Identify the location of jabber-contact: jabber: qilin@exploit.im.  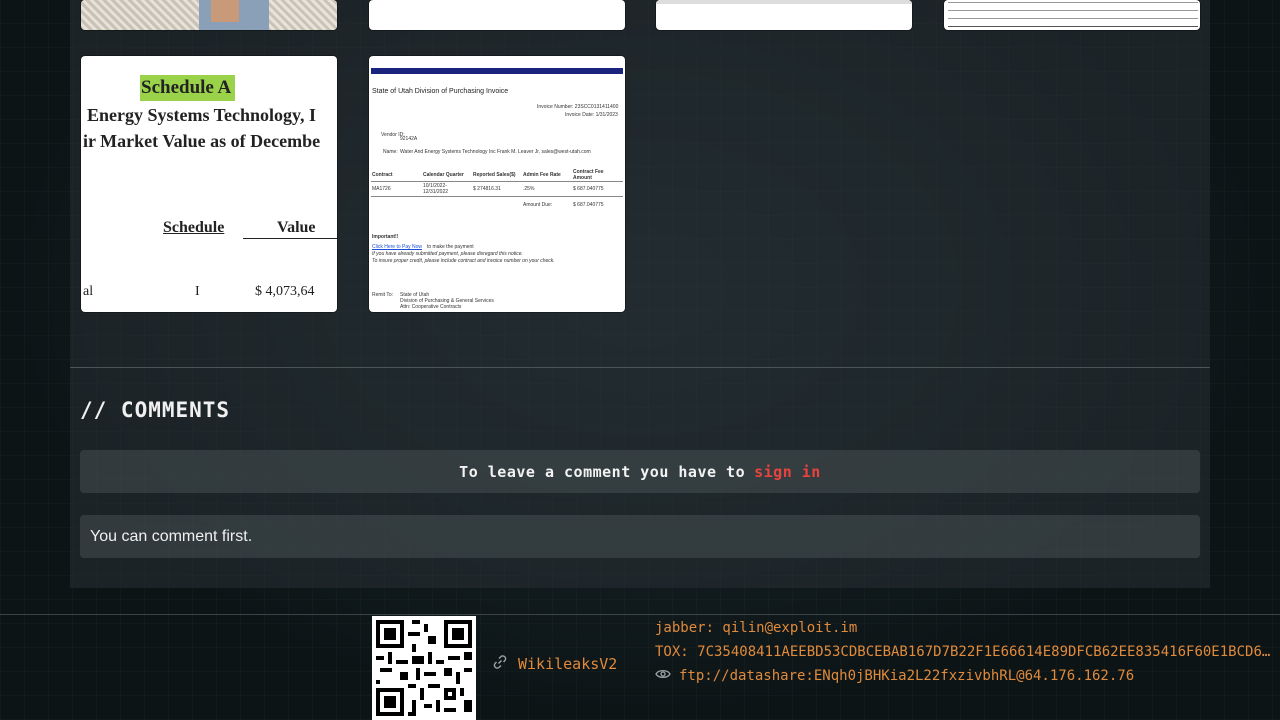
(756, 628).